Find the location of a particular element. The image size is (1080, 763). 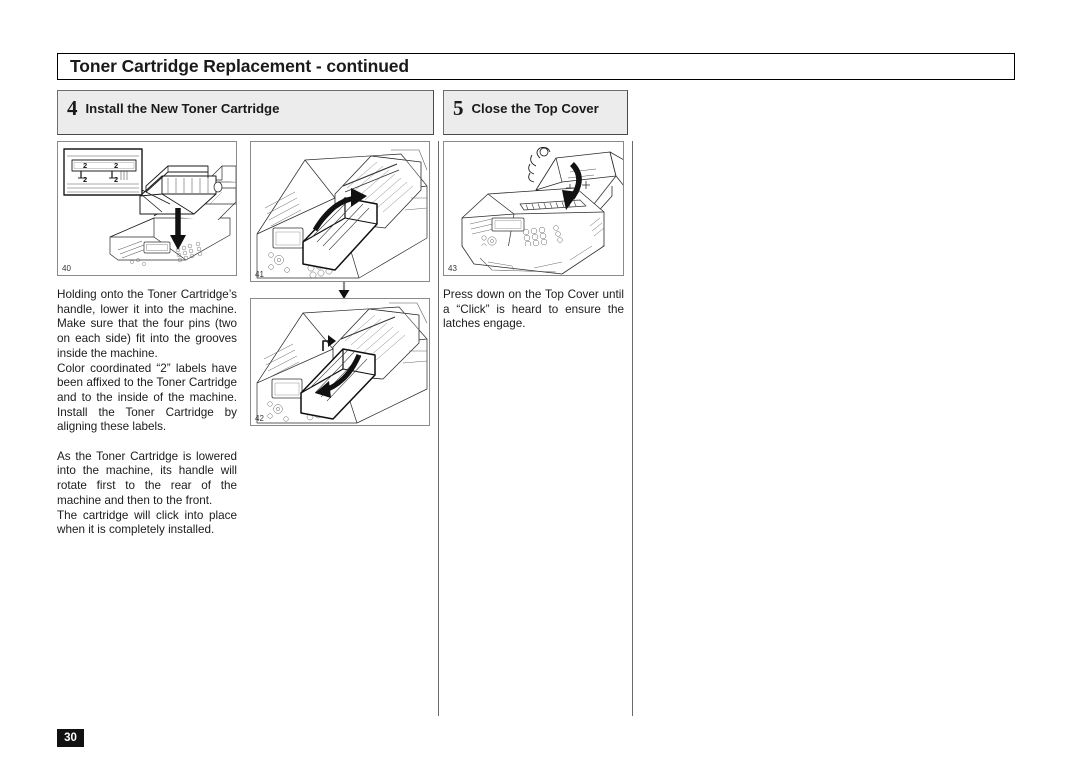

page-title: Toner Cartridge Replacement - continued is located at coordinates (240, 66).